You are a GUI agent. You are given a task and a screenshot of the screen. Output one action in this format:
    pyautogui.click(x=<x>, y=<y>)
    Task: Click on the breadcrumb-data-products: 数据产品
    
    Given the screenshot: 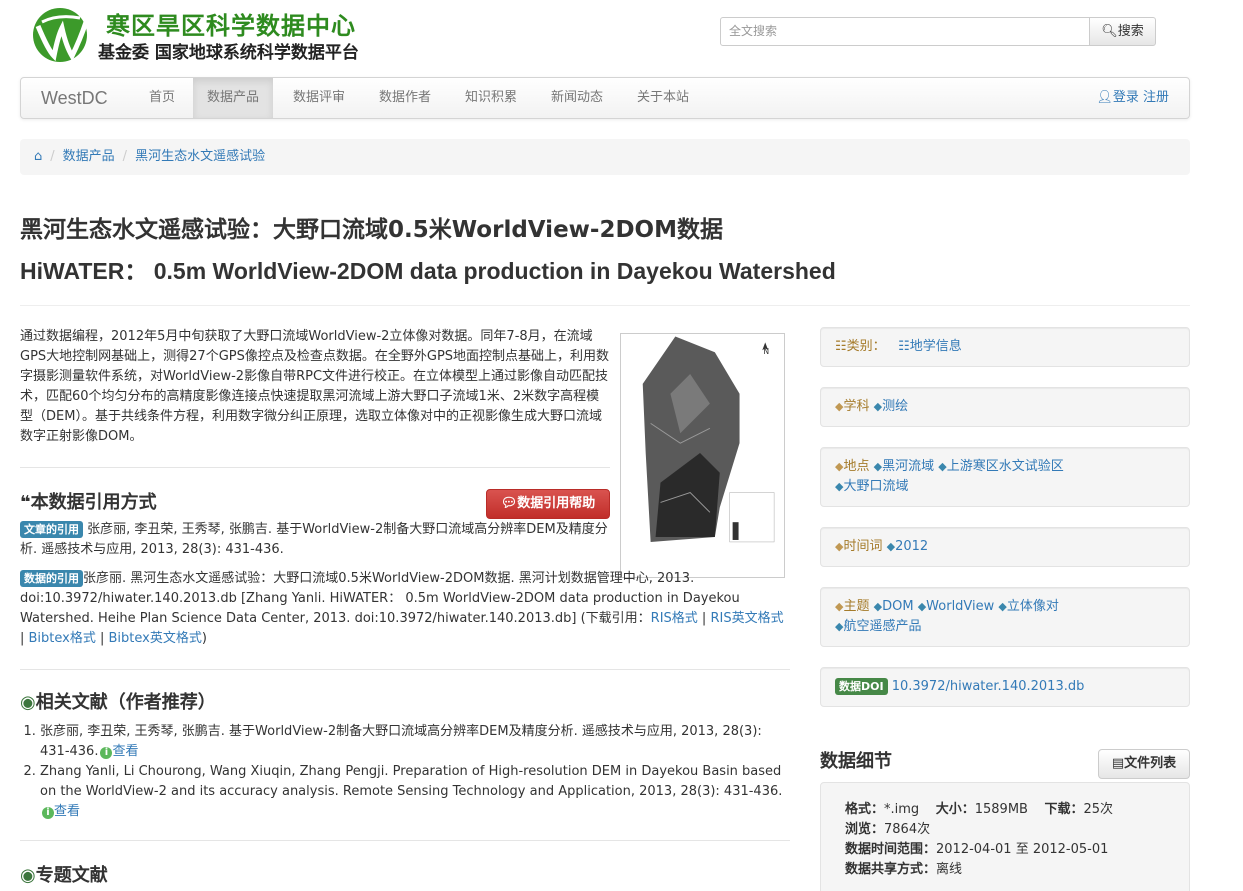 What is the action you would take?
    pyautogui.click(x=89, y=156)
    